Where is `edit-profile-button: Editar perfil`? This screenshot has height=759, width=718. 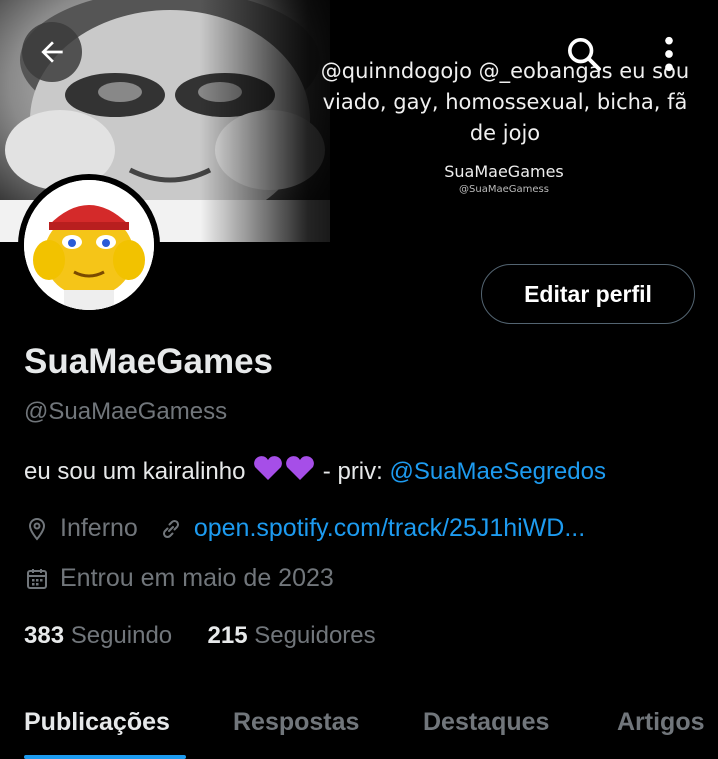 edit-profile-button: Editar perfil is located at coordinates (588, 294).